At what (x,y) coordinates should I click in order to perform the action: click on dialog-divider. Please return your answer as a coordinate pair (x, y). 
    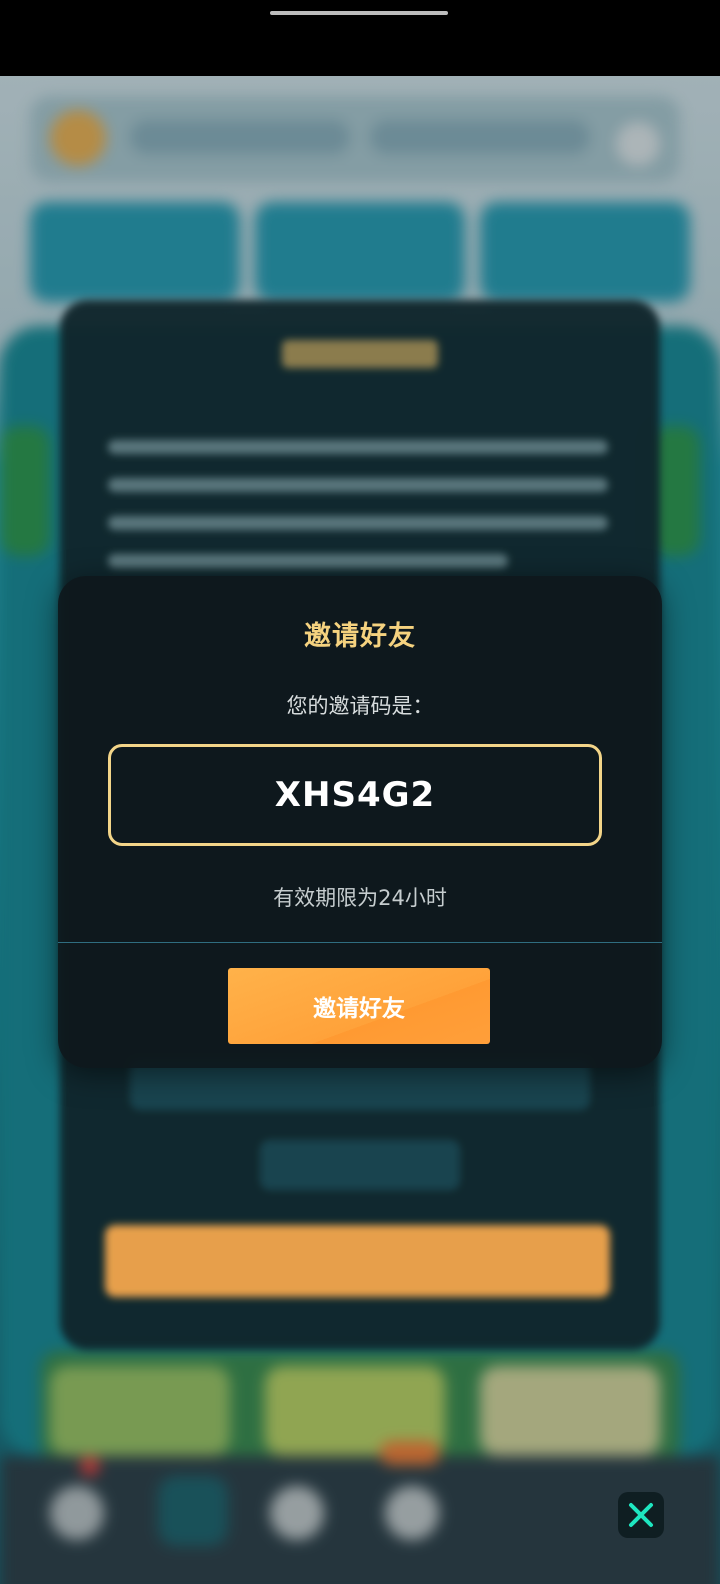
    Looking at the image, I should click on (360, 942).